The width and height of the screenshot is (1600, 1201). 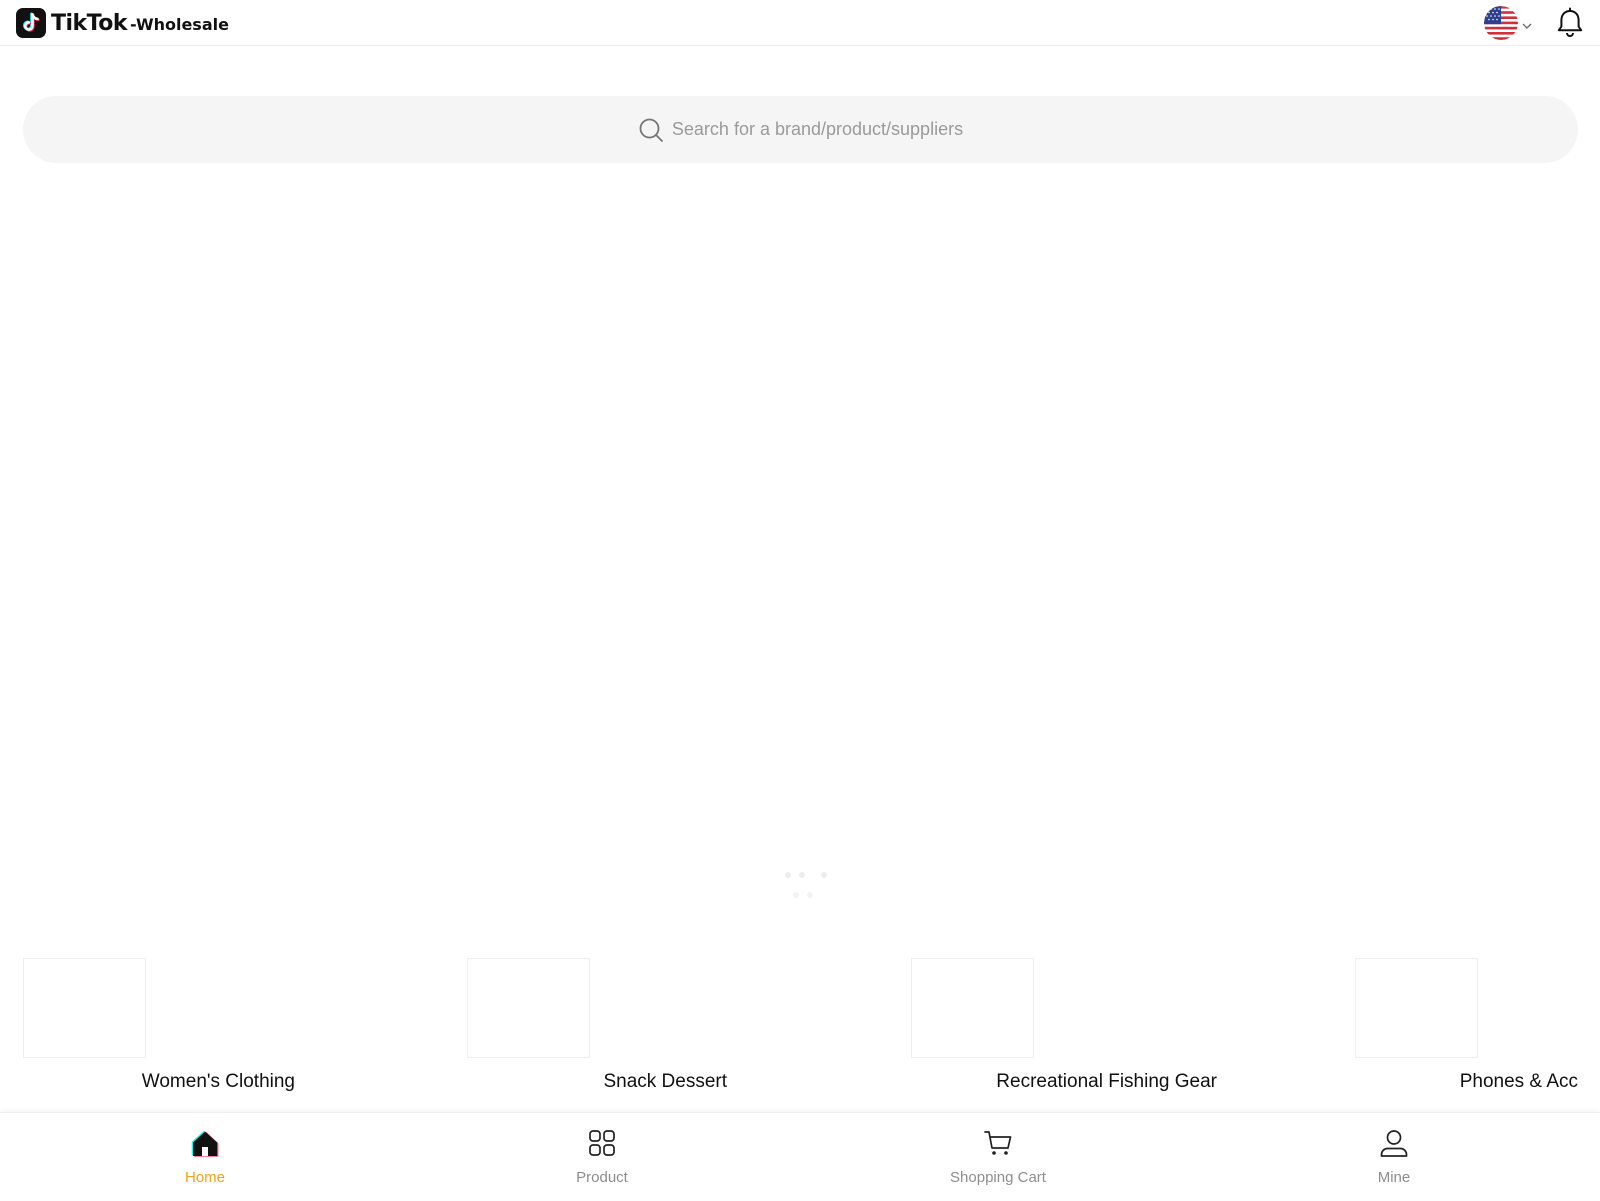 What do you see at coordinates (1570, 23) in the screenshot?
I see `bell-icon` at bounding box center [1570, 23].